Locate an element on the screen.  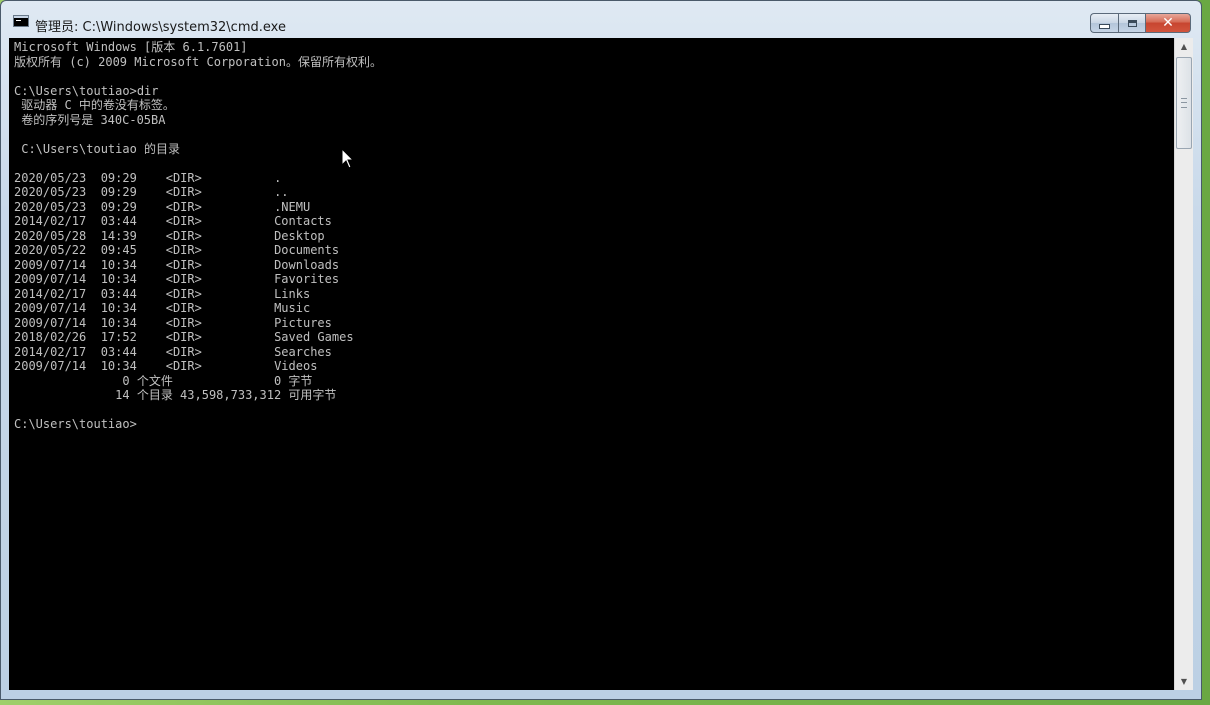
console-line: Microsoft Windows [版本 6.1.7601] is located at coordinates (131, 47).